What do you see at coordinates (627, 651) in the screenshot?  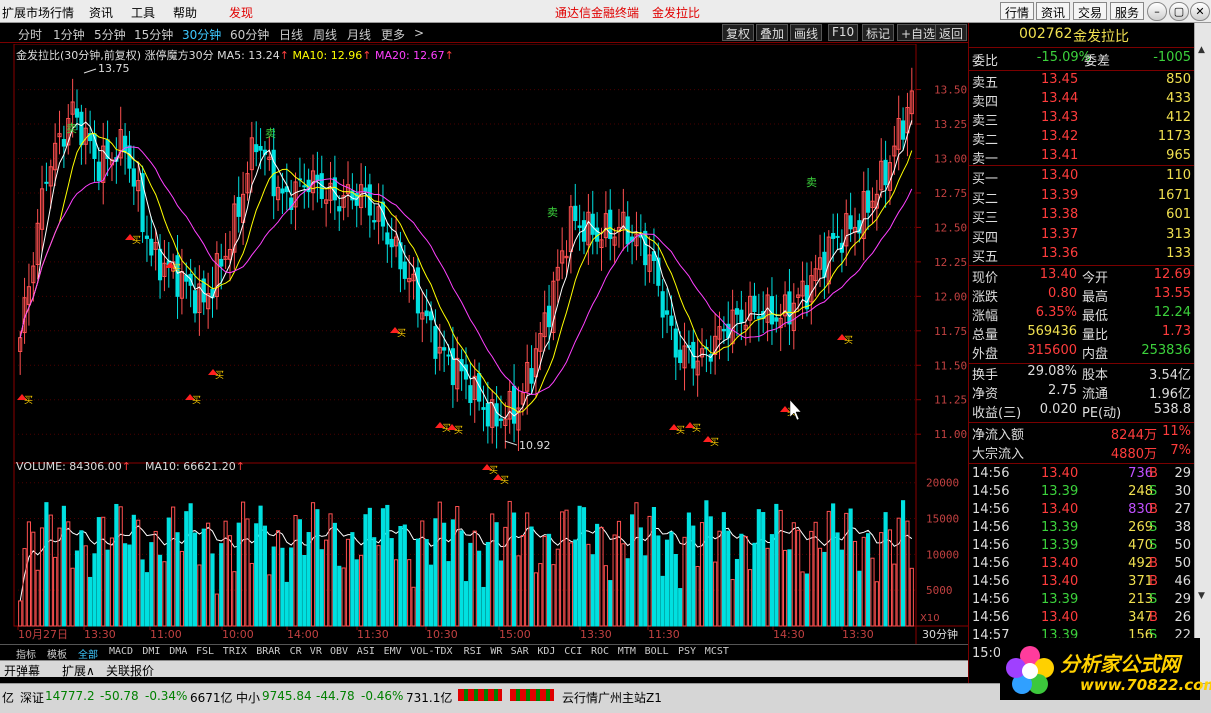 I see `indicator-tab-21: MTM` at bounding box center [627, 651].